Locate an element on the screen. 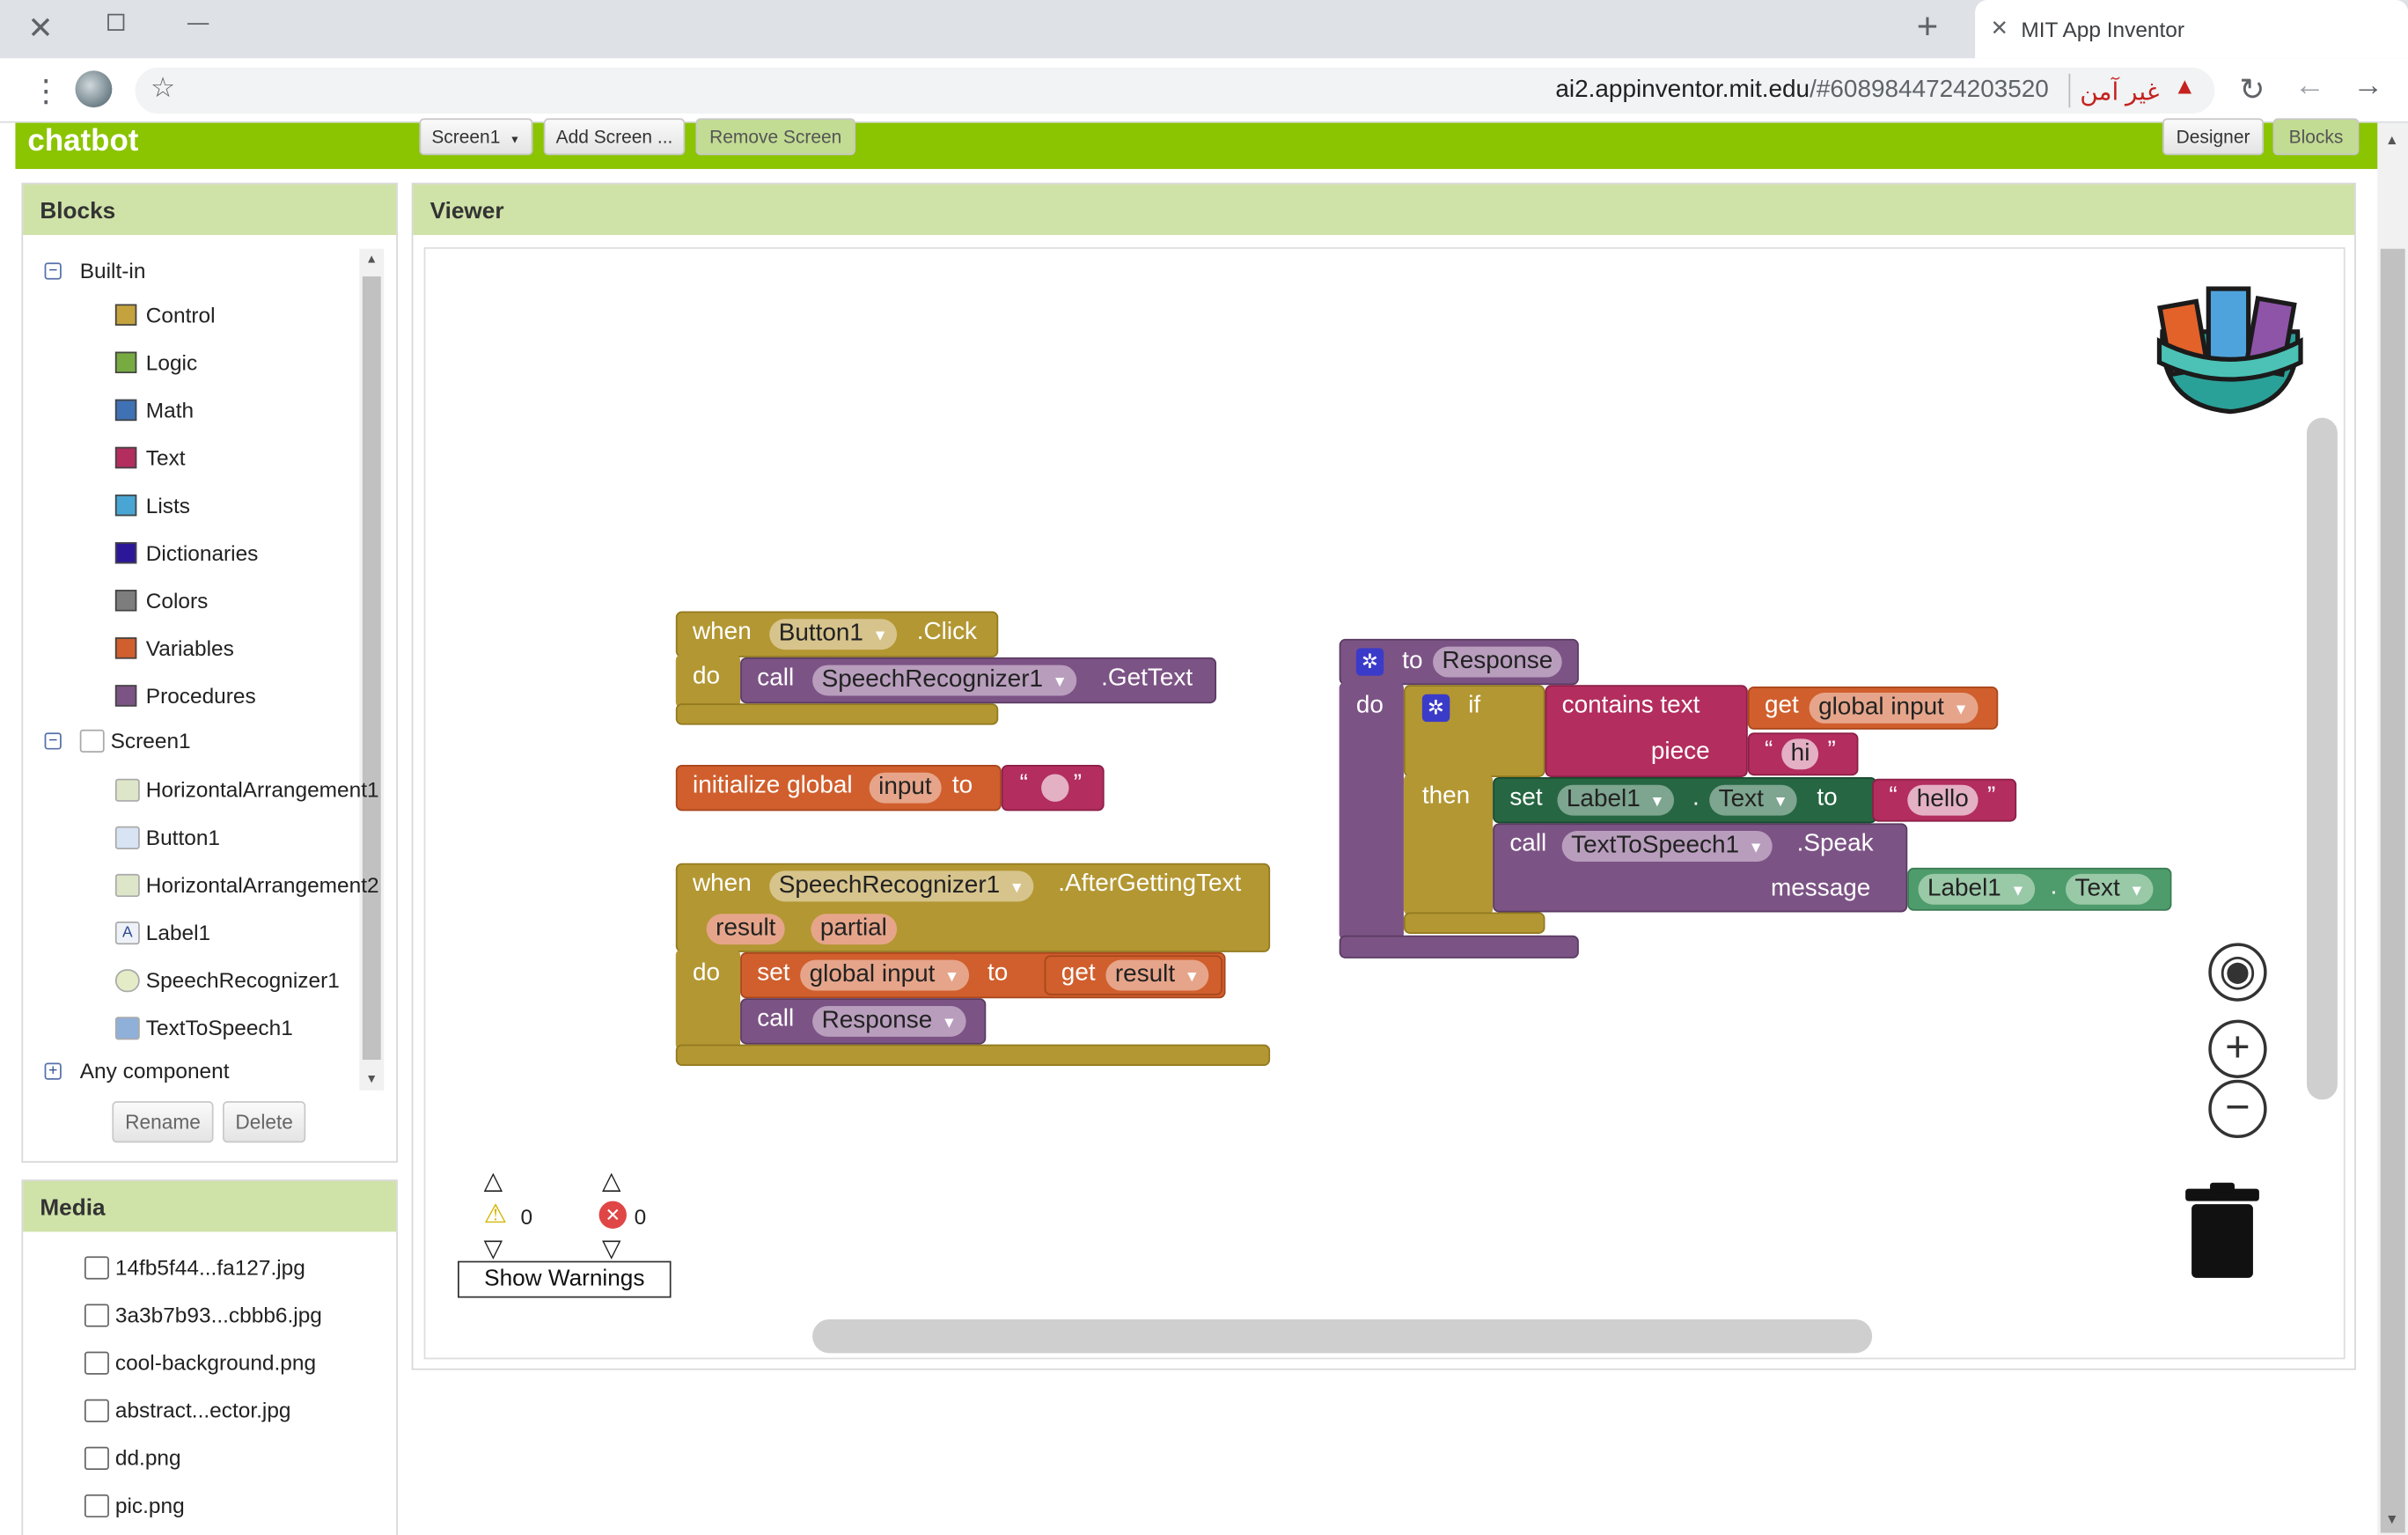  blocks-scroll-thumb is located at coordinates (371, 668).